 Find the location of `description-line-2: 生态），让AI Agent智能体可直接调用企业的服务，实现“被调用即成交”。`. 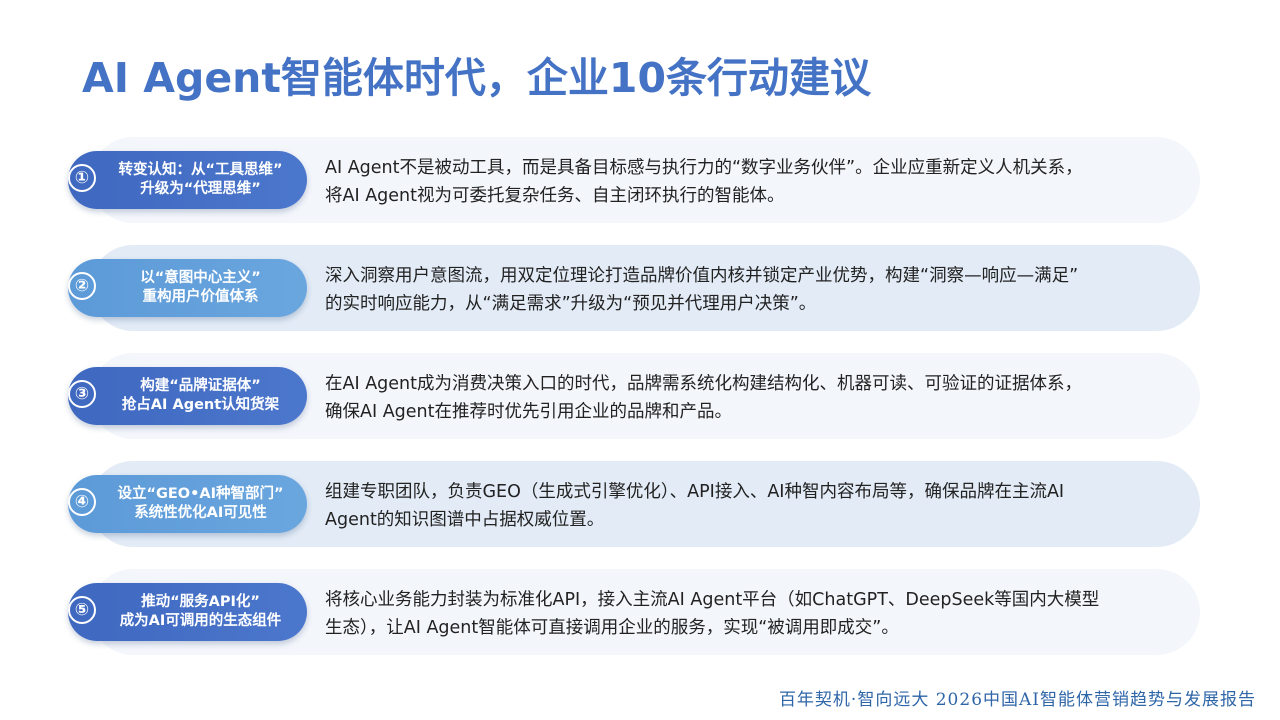

description-line-2: 生态），让AI Agent智能体可直接调用企业的服务，实现“被调用即成交”。 is located at coordinates (612, 628).